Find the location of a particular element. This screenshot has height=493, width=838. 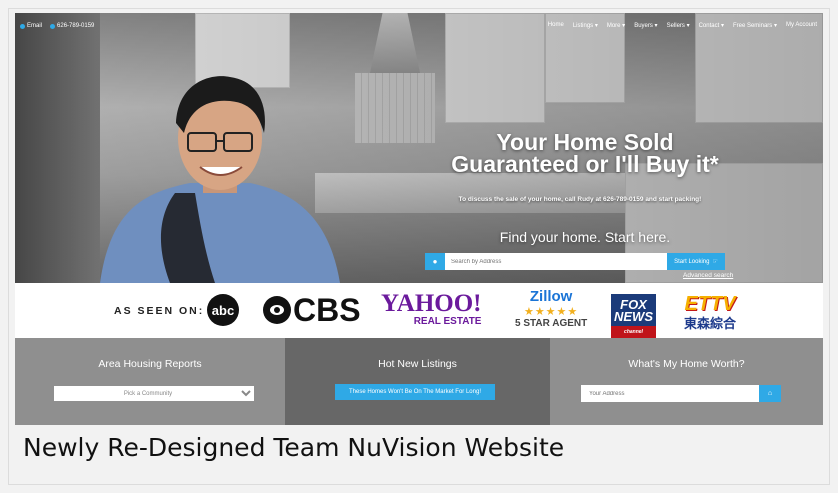

news-text: NEWS is located at coordinates (633, 316).